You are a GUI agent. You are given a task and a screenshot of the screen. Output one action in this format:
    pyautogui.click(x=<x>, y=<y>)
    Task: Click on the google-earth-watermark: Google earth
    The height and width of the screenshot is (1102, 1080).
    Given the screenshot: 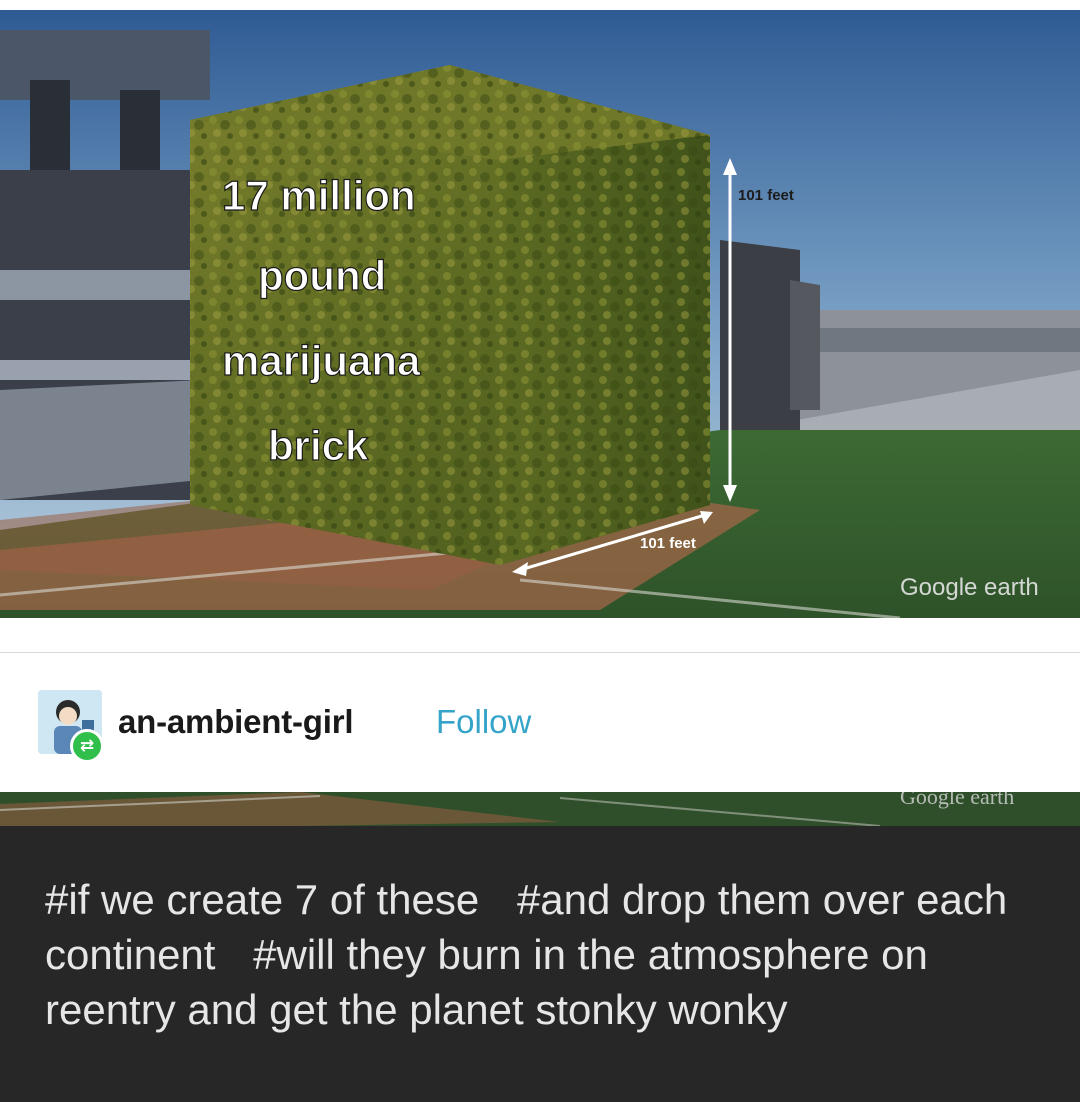 What is the action you would take?
    pyautogui.click(x=969, y=587)
    